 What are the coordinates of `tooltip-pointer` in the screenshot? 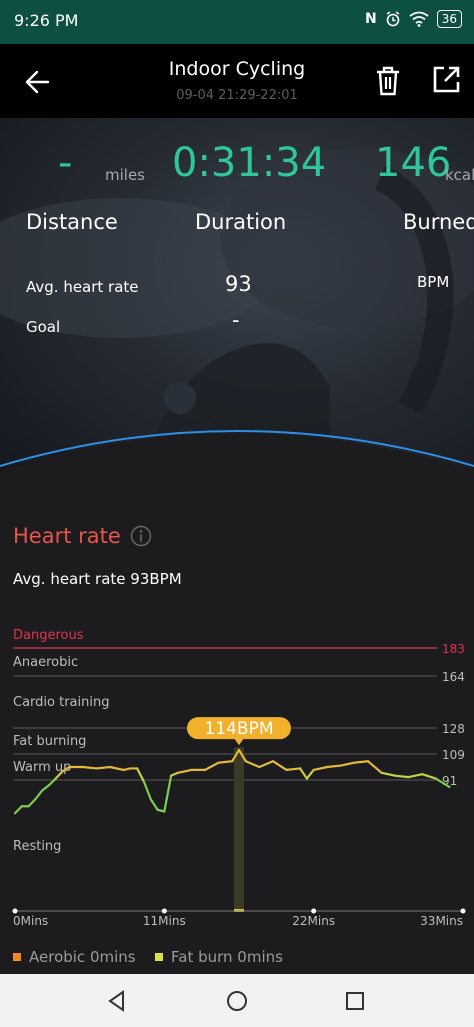 It's located at (239, 742).